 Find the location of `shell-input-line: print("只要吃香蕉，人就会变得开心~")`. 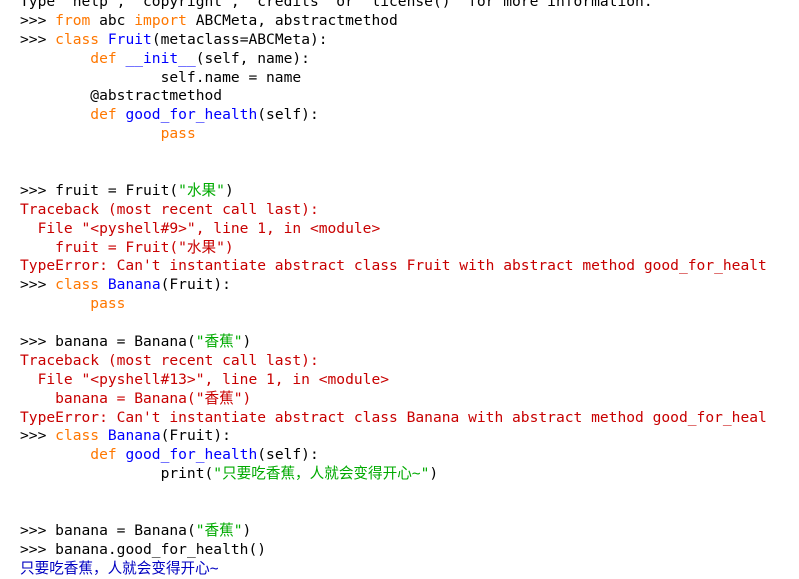

shell-input-line: print("只要吃香蕉，人就会变得开心~") is located at coordinates (409, 474).